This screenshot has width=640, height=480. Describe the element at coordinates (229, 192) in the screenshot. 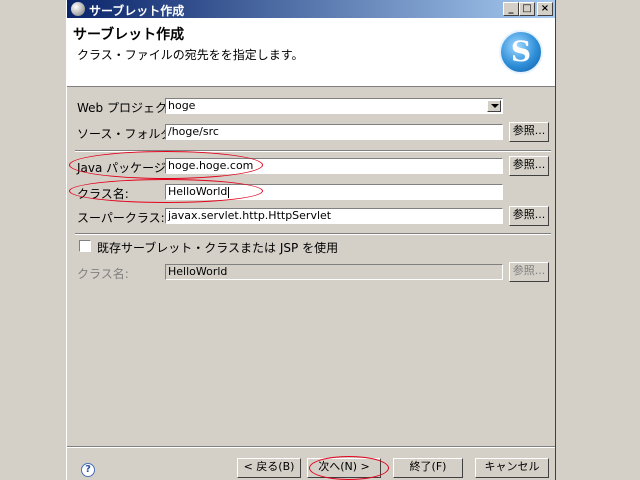

I see `text-cursor` at that location.